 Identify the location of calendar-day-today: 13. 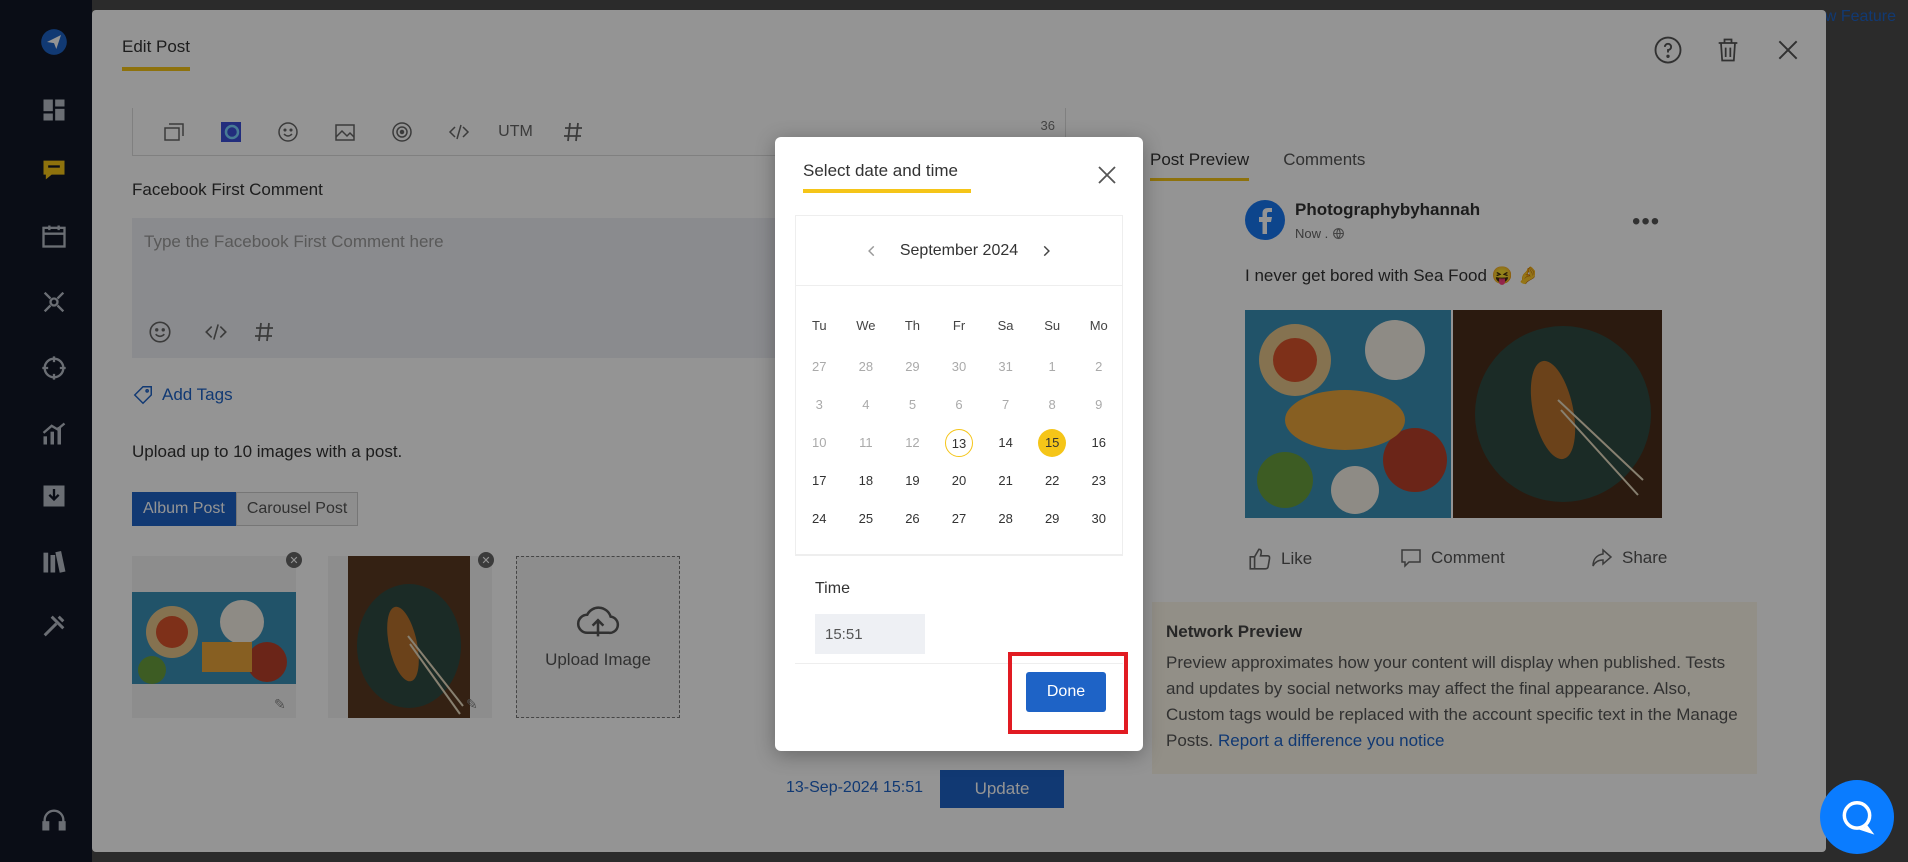
(959, 443).